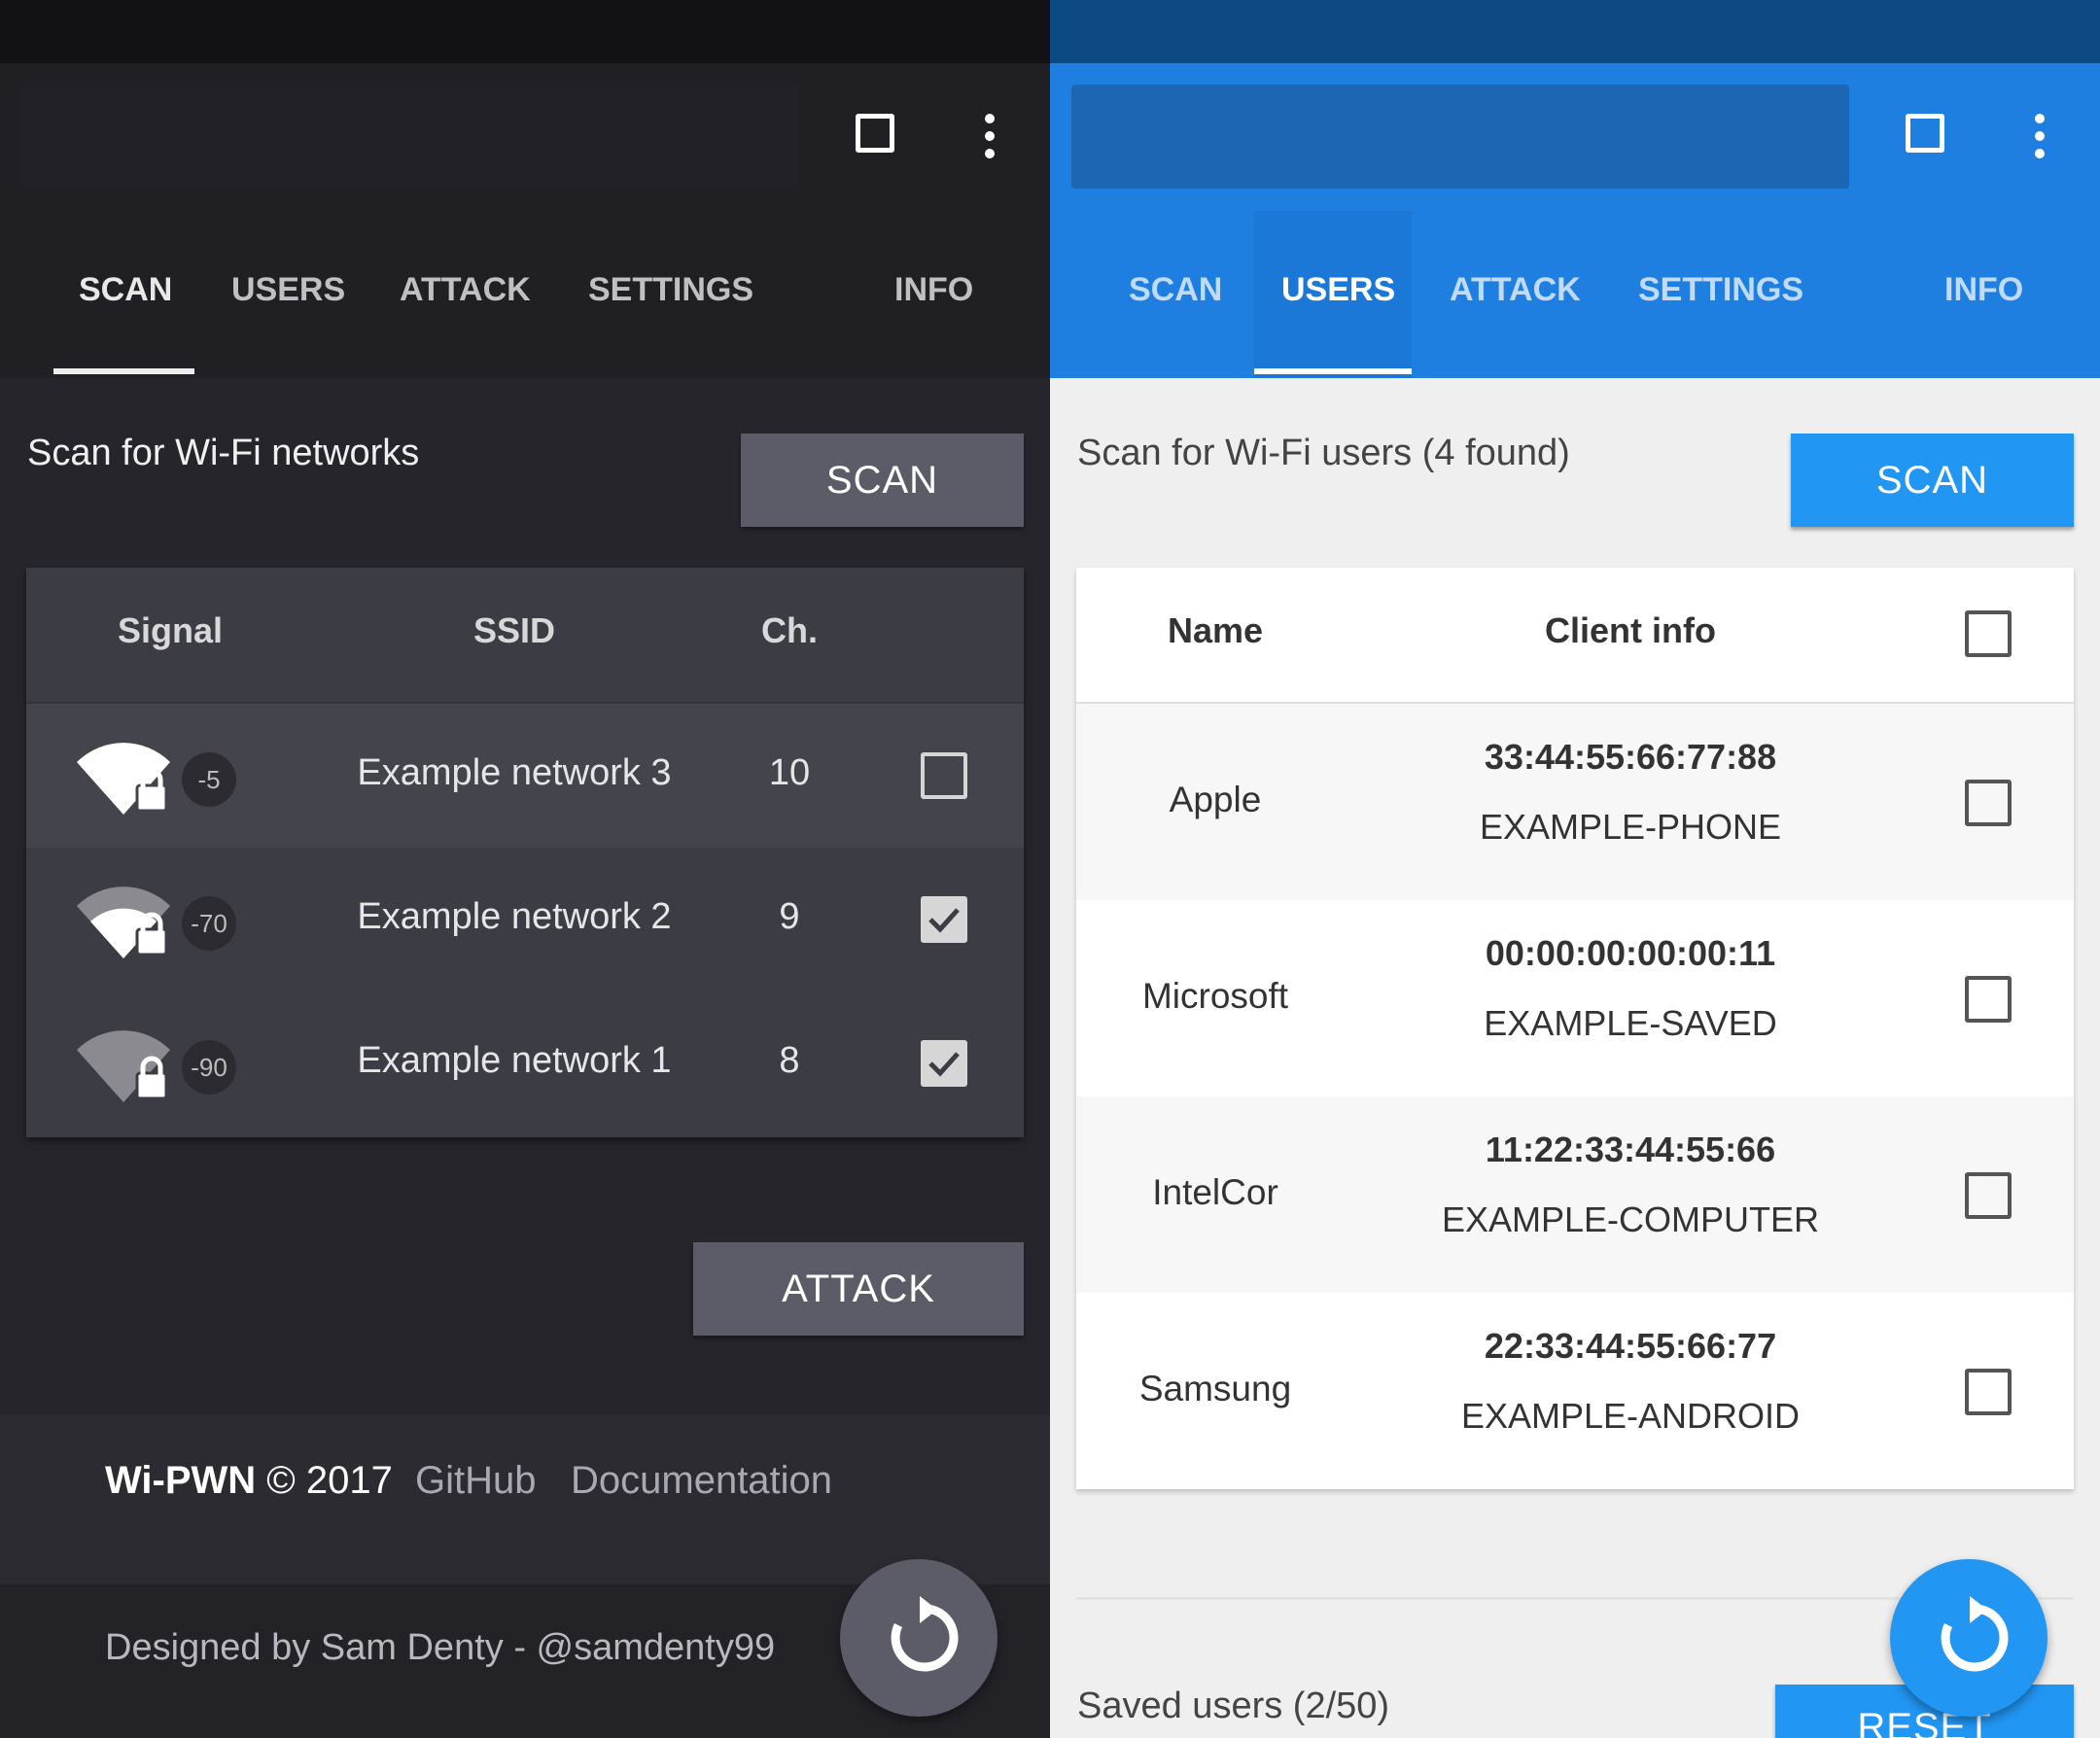  I want to click on github-link: GitHub, so click(476, 1481).